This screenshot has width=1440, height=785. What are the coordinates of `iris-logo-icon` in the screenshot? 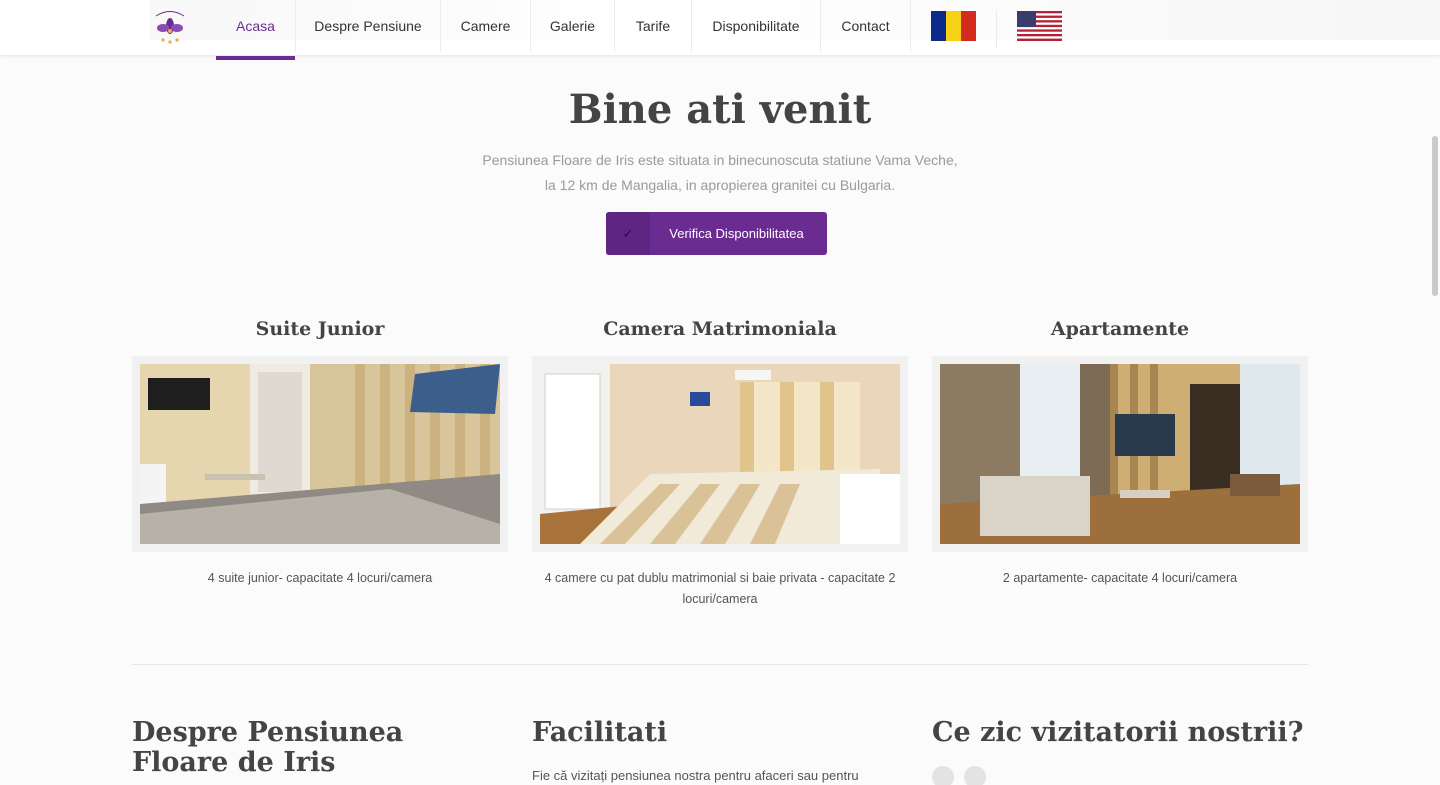 It's located at (170, 27).